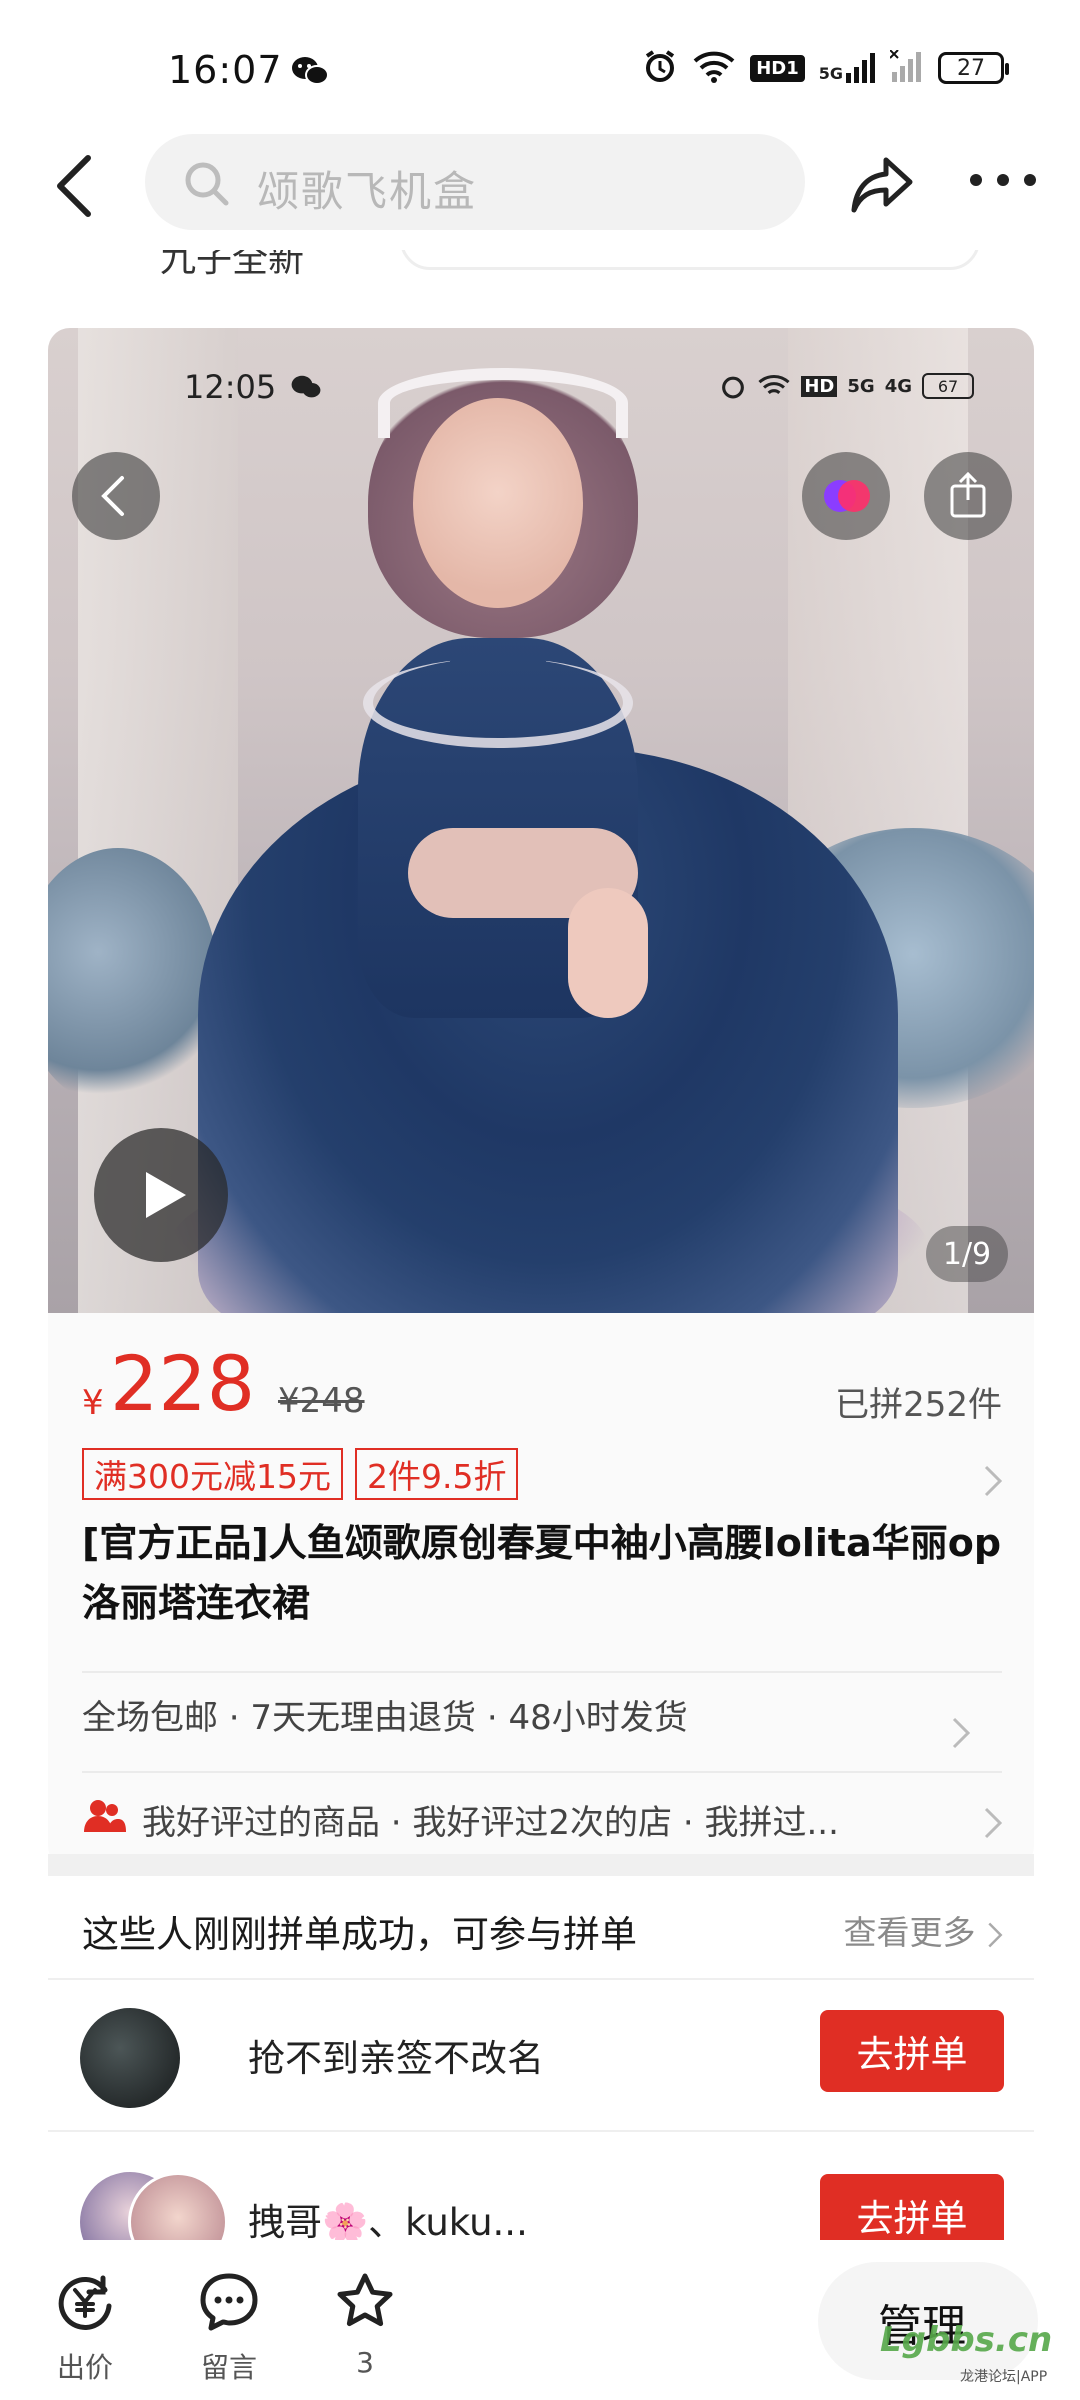 This screenshot has height=2400, width=1080. I want to click on status-time: 16:07, so click(225, 70).